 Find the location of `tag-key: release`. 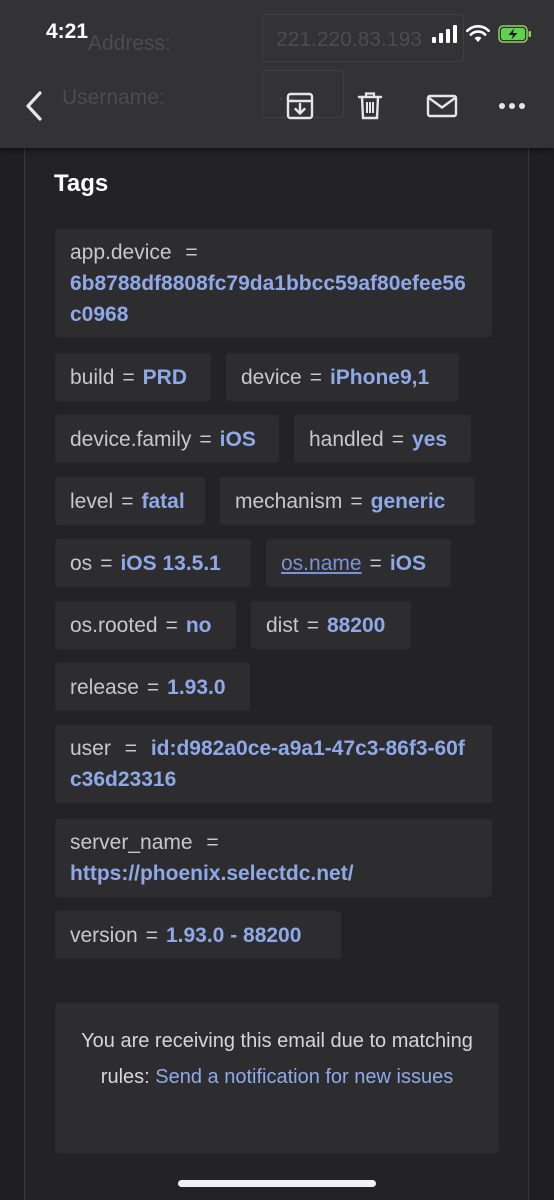

tag-key: release is located at coordinates (104, 687).